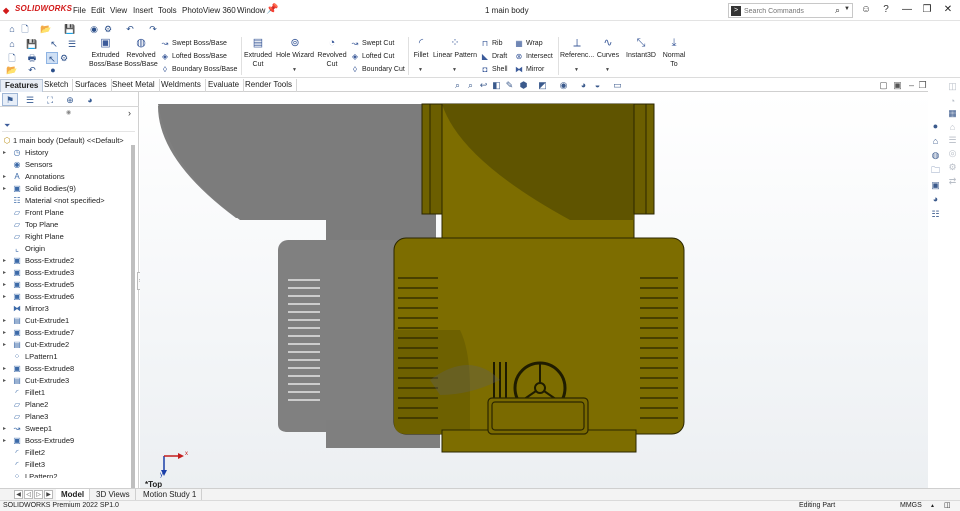  What do you see at coordinates (674, 53) in the screenshot?
I see `normal-to-button: ⤓ Normal To` at bounding box center [674, 53].